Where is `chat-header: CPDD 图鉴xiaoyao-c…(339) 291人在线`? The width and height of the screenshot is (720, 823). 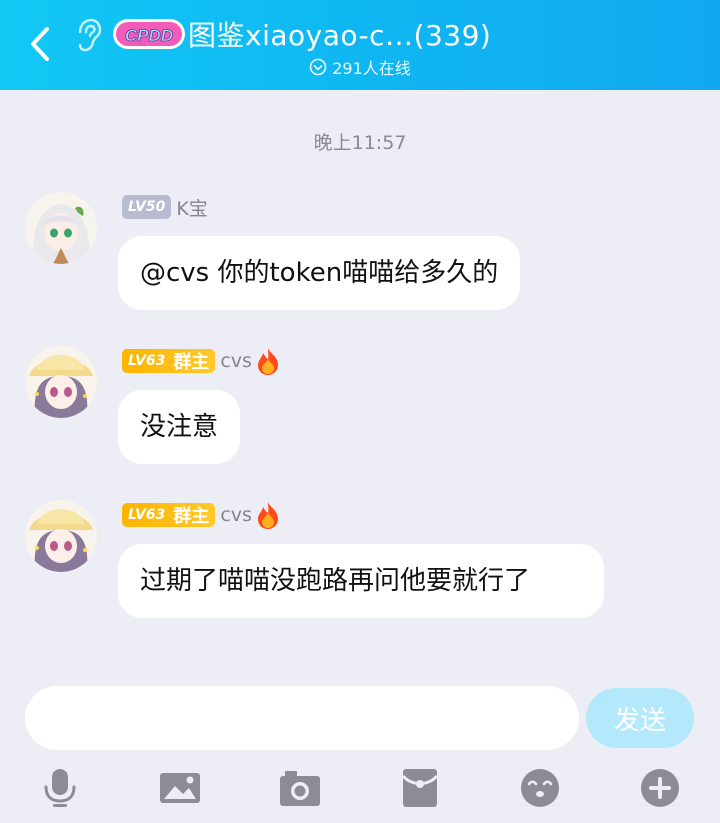 chat-header: CPDD 图鉴xiaoyao-c…(339) 291人在线 is located at coordinates (360, 45).